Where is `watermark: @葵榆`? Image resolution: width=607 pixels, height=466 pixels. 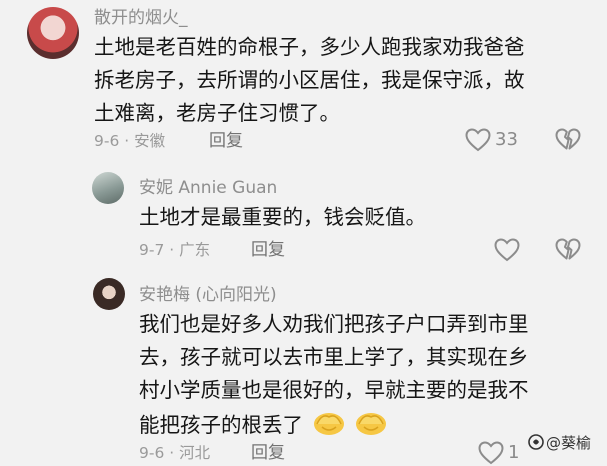 watermark: @葵榆 is located at coordinates (559, 443).